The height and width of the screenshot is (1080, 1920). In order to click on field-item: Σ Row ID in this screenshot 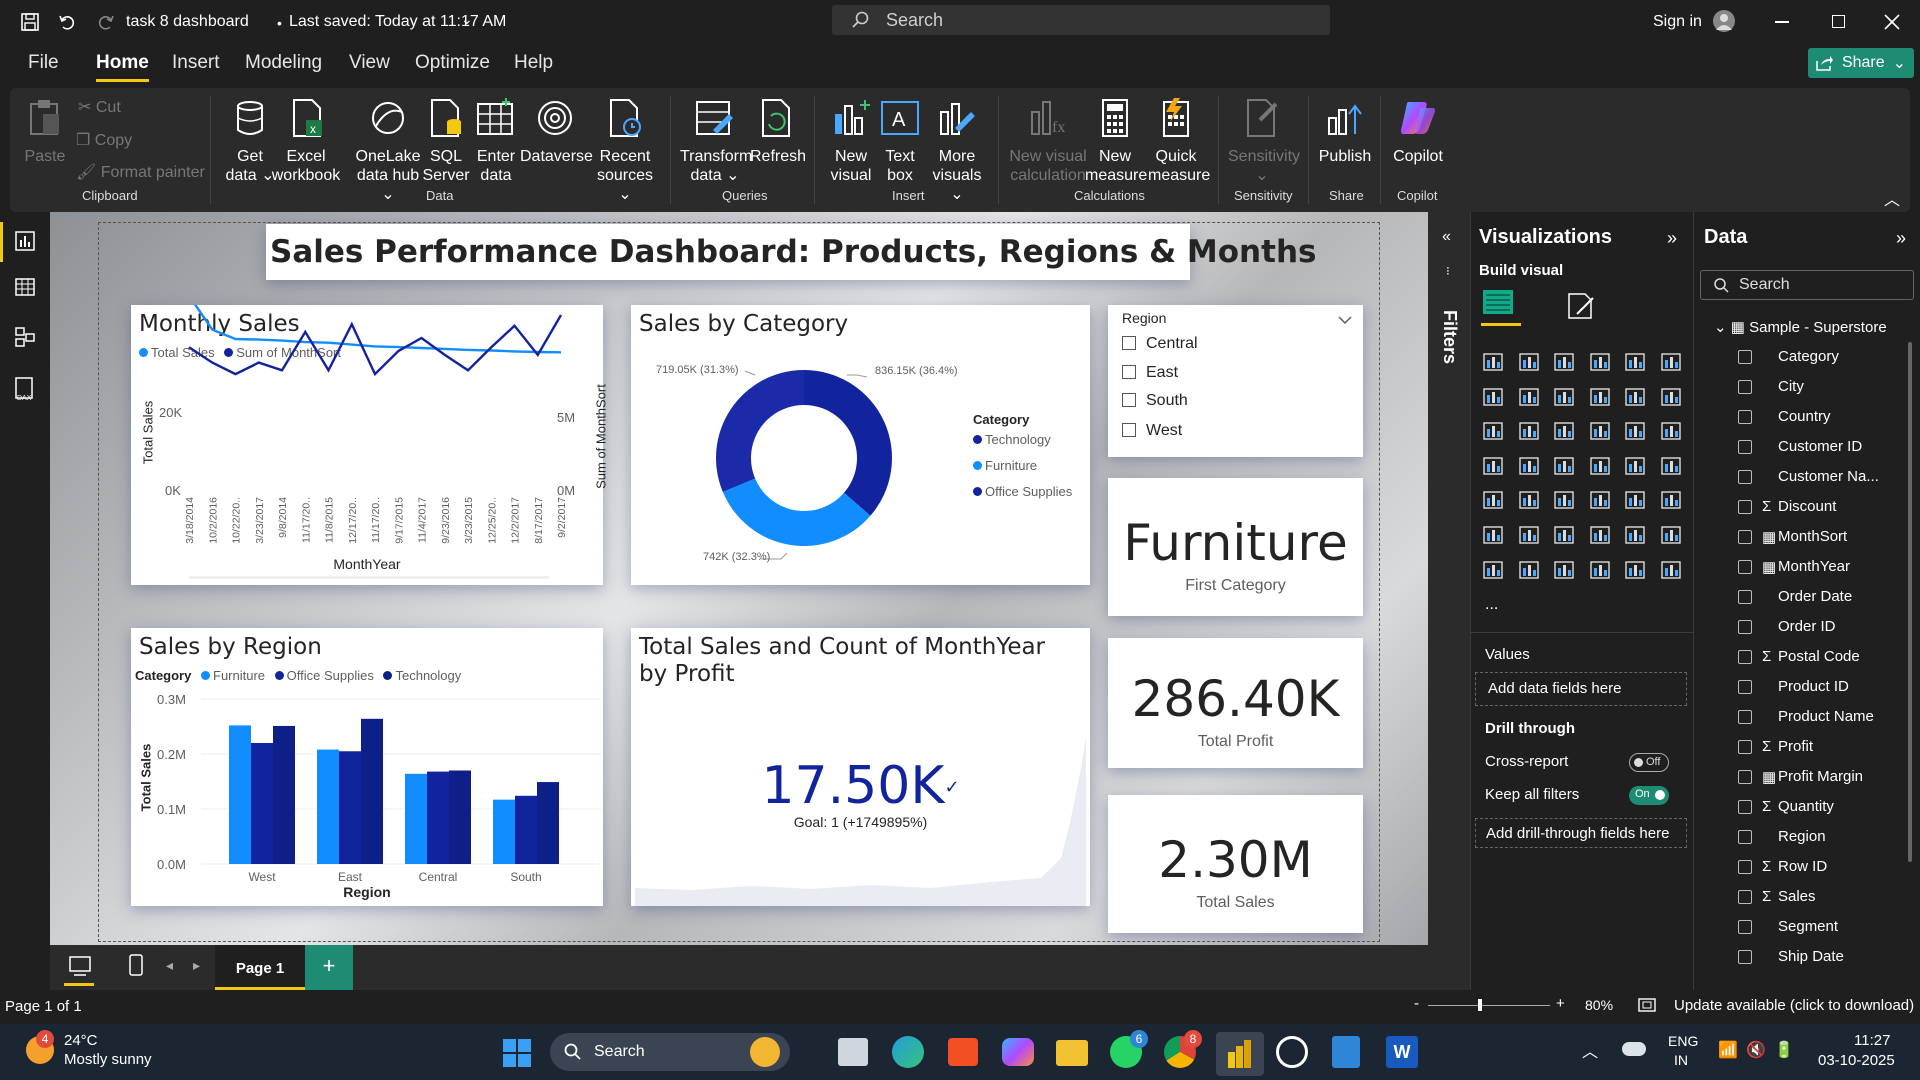, I will do `click(1823, 869)`.